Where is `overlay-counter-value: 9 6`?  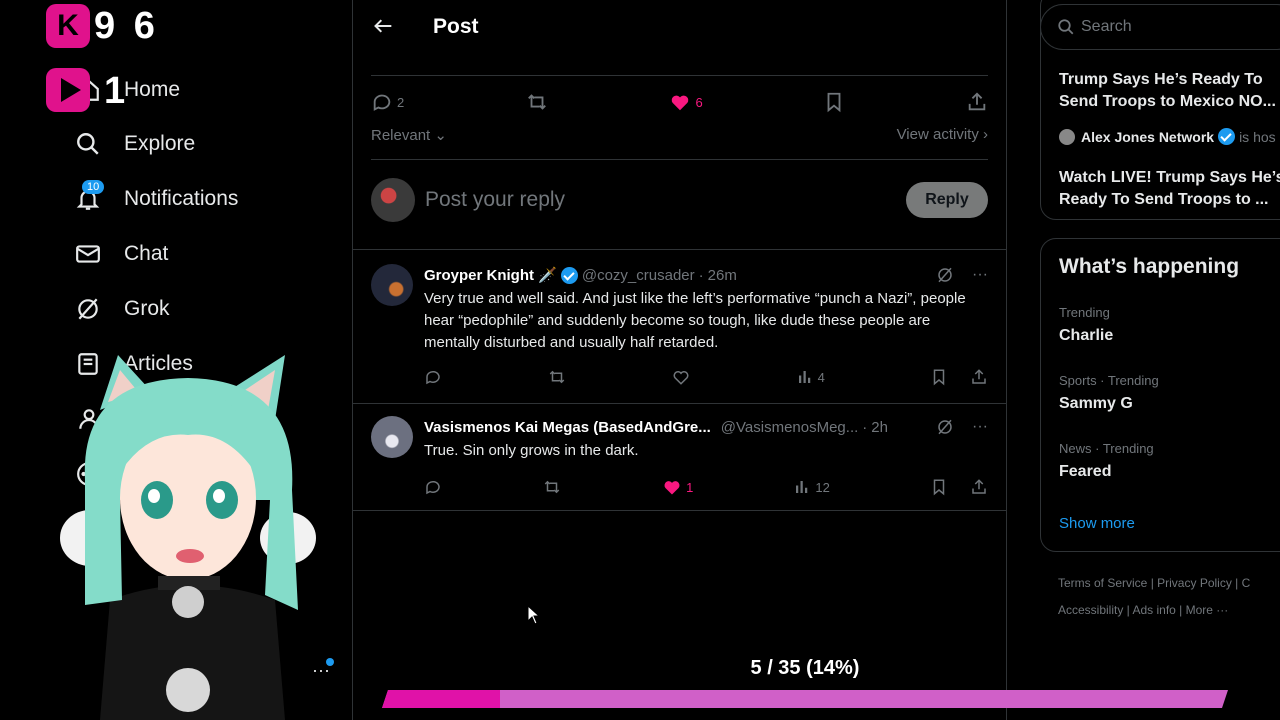
overlay-counter-value: 9 6 is located at coordinates (126, 25).